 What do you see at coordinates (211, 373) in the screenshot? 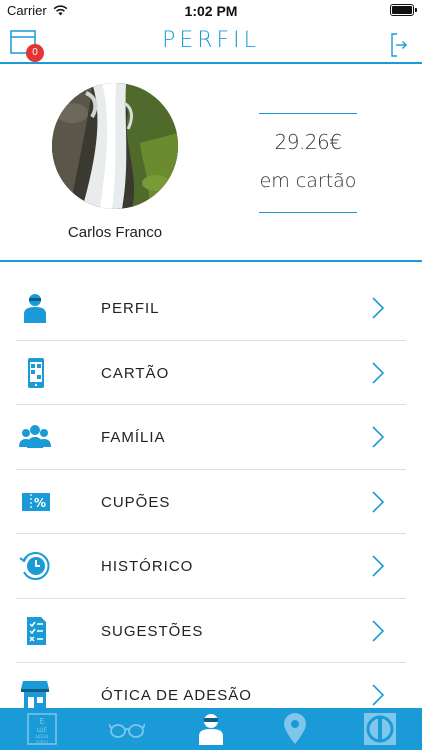
I see `menu-item-cartao: CARTÃO` at bounding box center [211, 373].